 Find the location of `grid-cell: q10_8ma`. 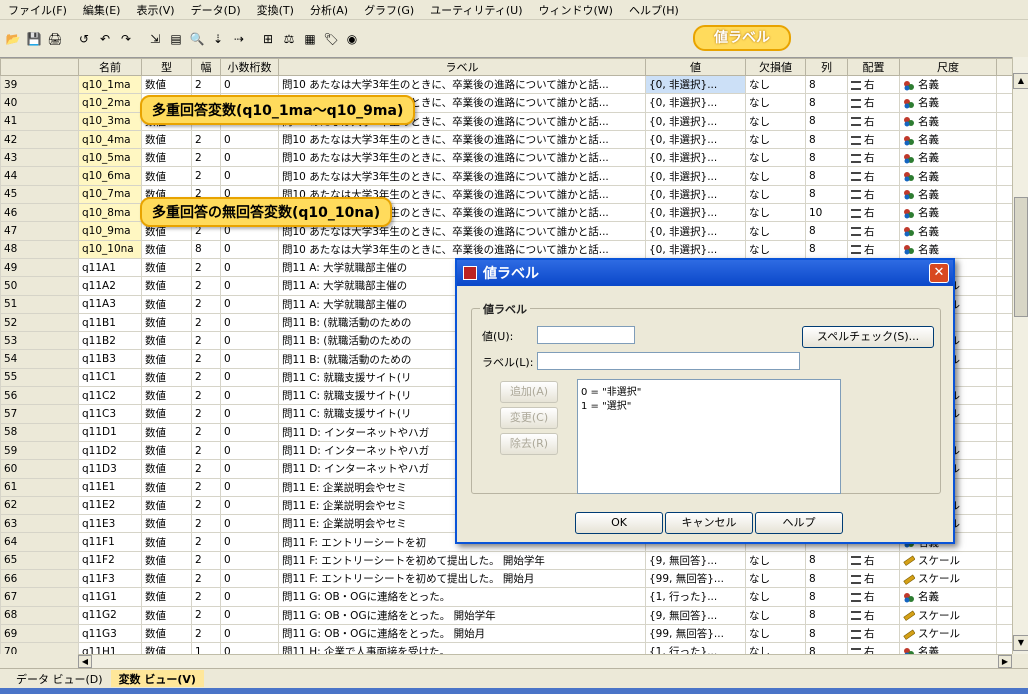

grid-cell: q10_8ma is located at coordinates (110, 213).